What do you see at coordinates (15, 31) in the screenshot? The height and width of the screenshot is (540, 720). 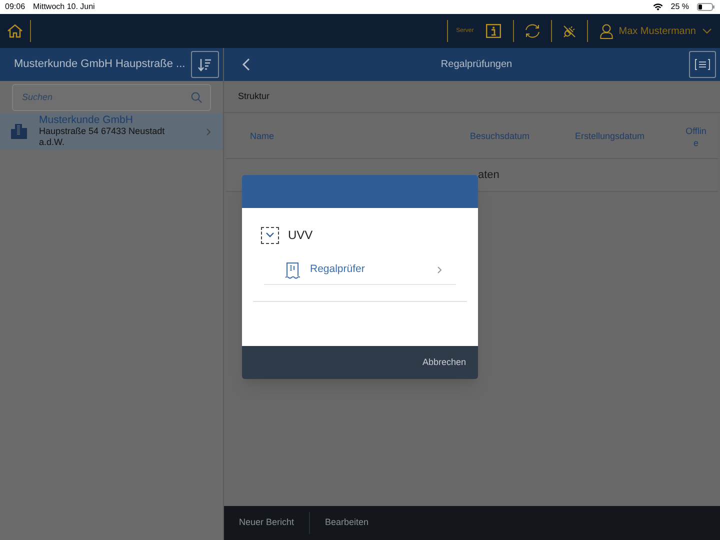 I see `home-icon` at bounding box center [15, 31].